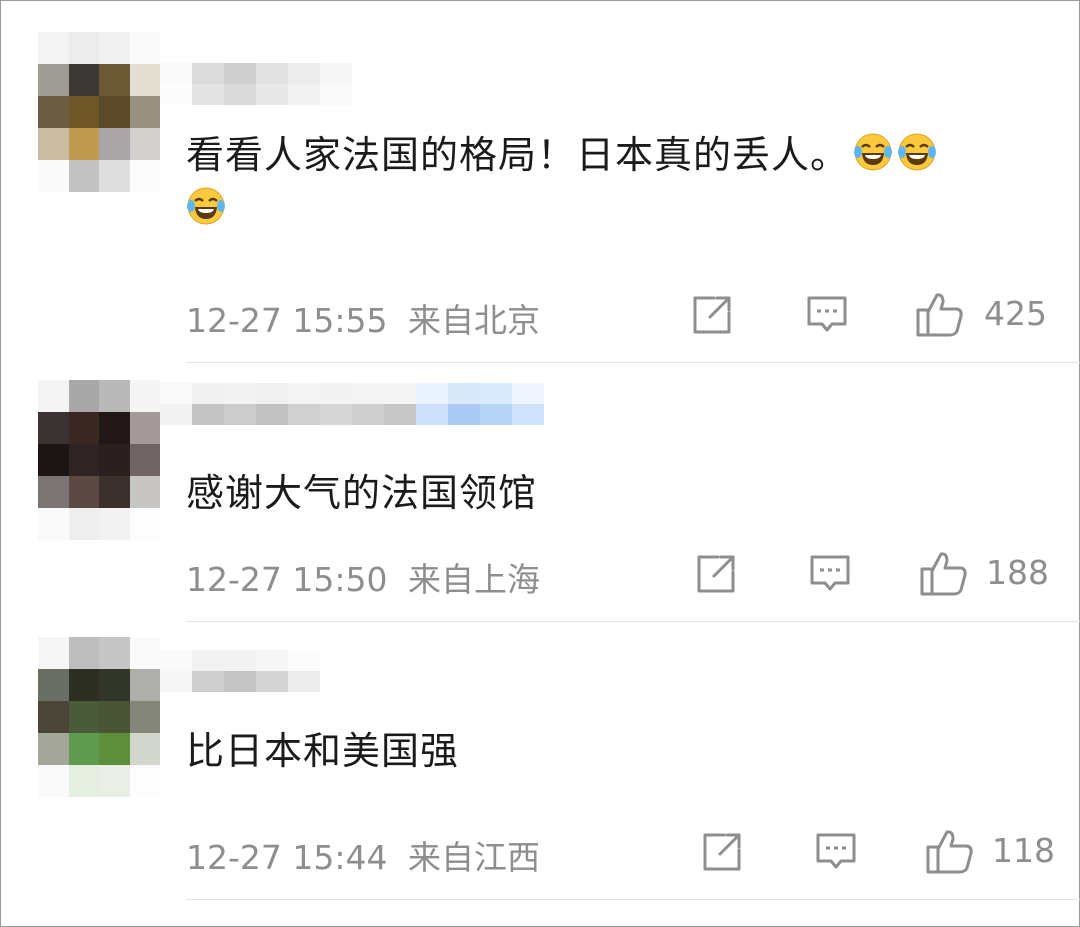 The width and height of the screenshot is (1080, 927). I want to click on comment-meta: 12-27 15:50 来自上海, so click(363, 577).